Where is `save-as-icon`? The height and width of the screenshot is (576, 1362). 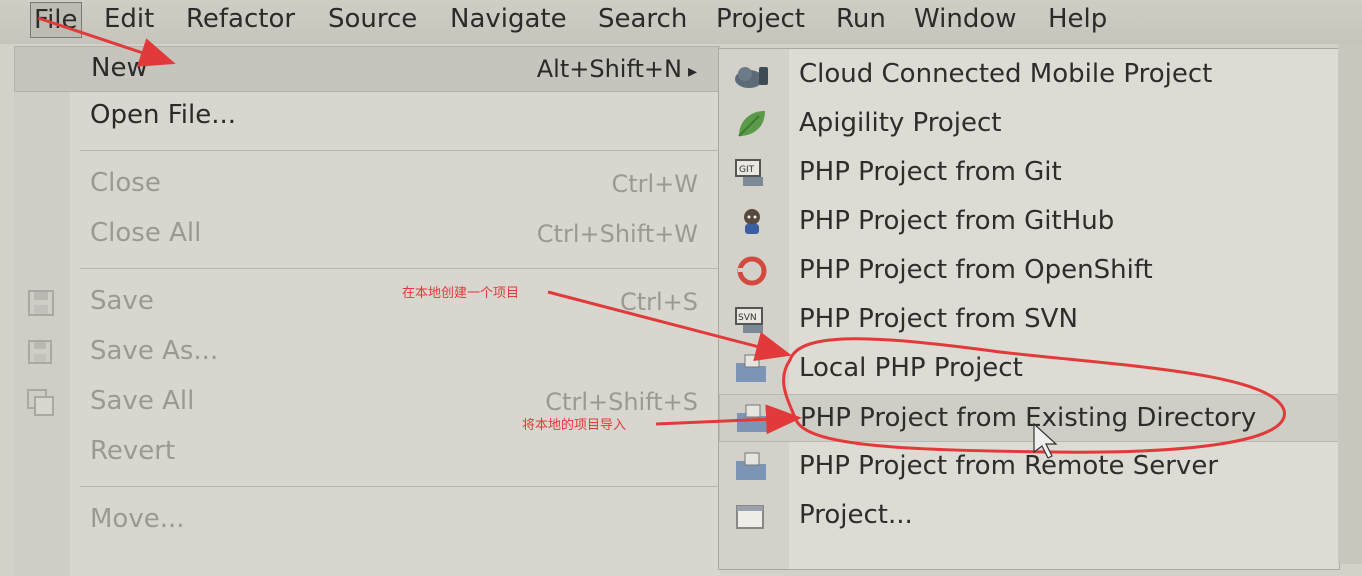
save-as-icon is located at coordinates (40, 352).